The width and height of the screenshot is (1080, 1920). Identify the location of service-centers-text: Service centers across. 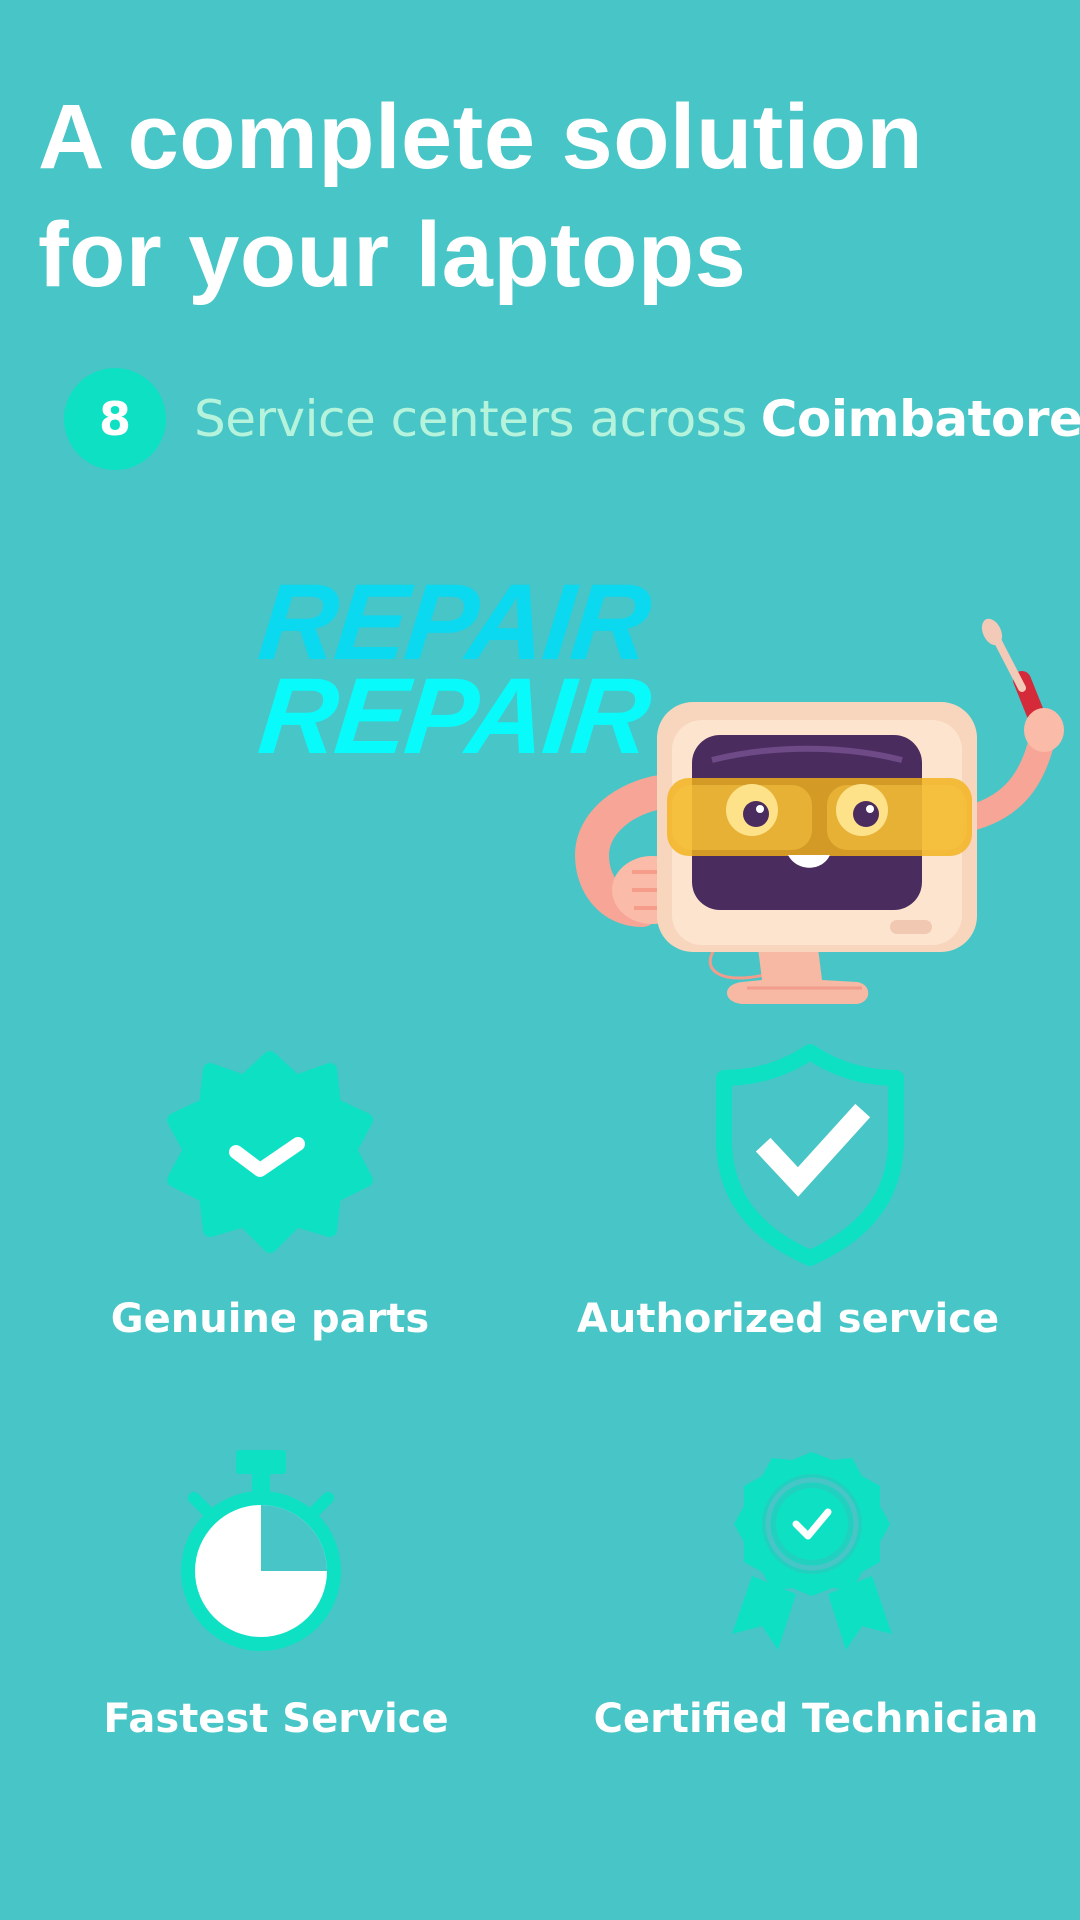
(470, 419).